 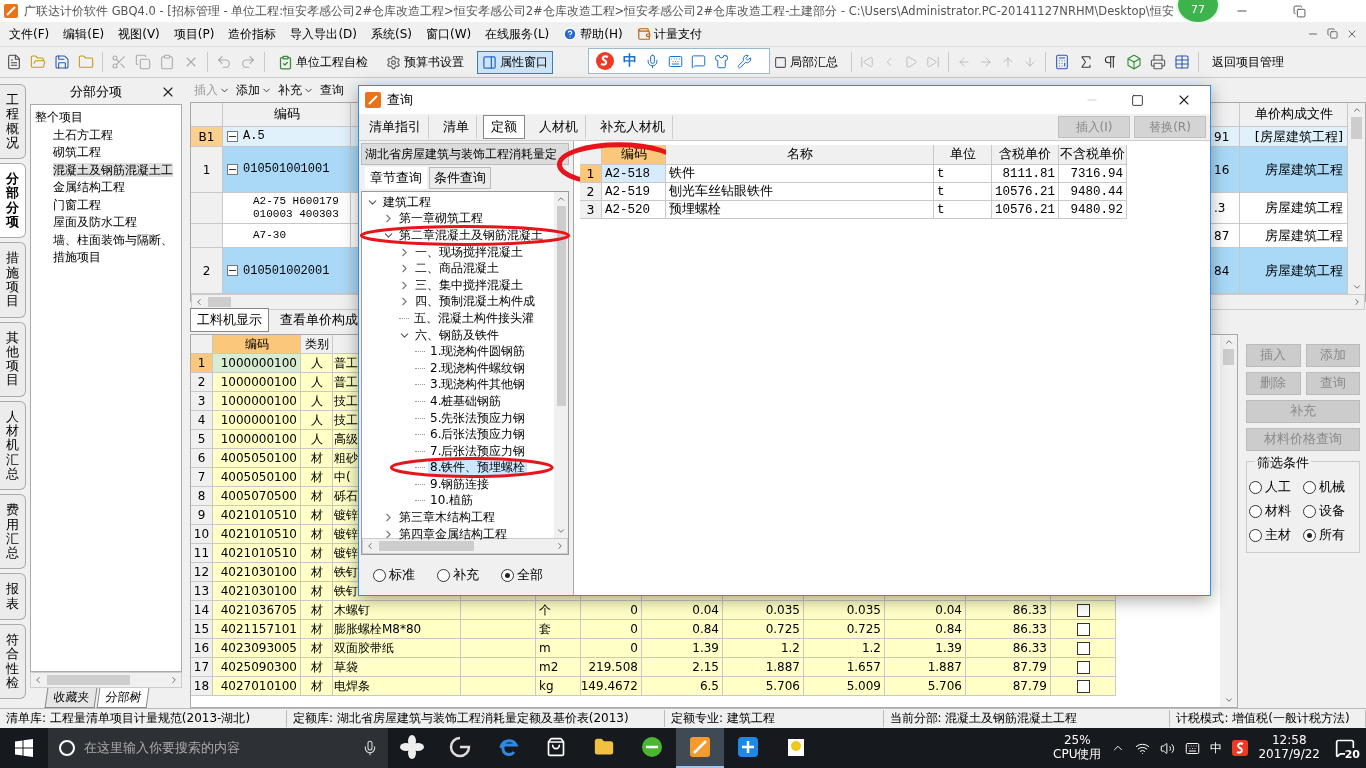 I want to click on radio-option: 设备, so click(x=1330, y=511).